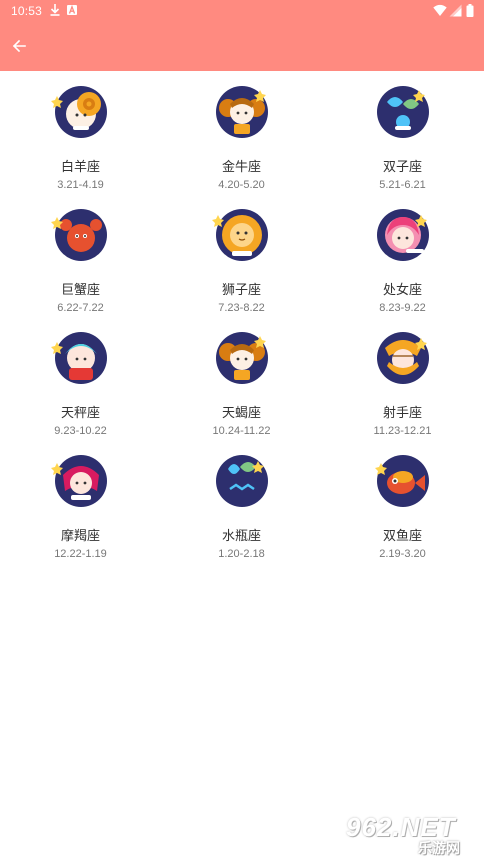 Image resolution: width=484 pixels, height=862 pixels. I want to click on zodiac-dates: 5.21-6.21, so click(402, 185).